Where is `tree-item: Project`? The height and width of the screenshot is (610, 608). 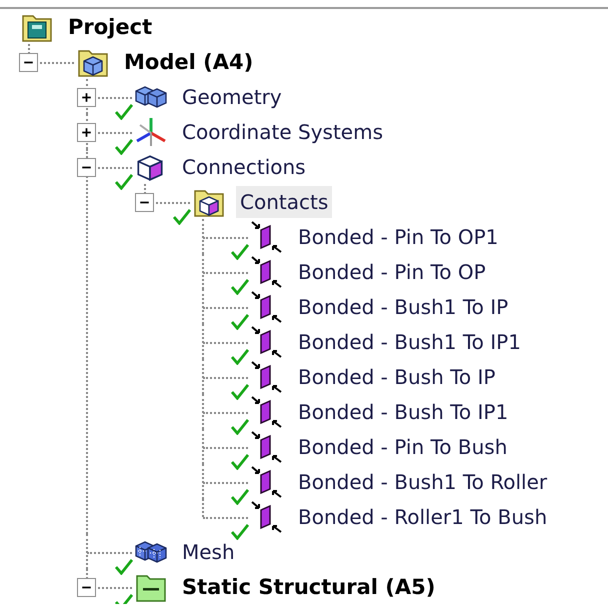 tree-item: Project is located at coordinates (110, 26).